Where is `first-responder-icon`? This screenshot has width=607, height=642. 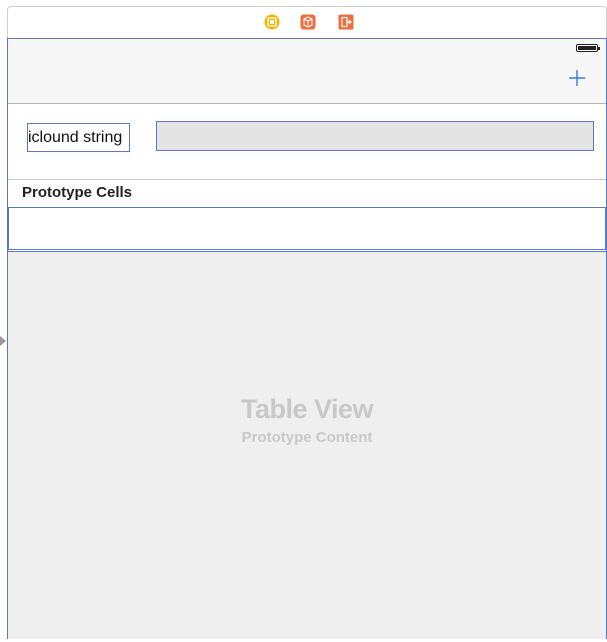 first-responder-icon is located at coordinates (308, 22).